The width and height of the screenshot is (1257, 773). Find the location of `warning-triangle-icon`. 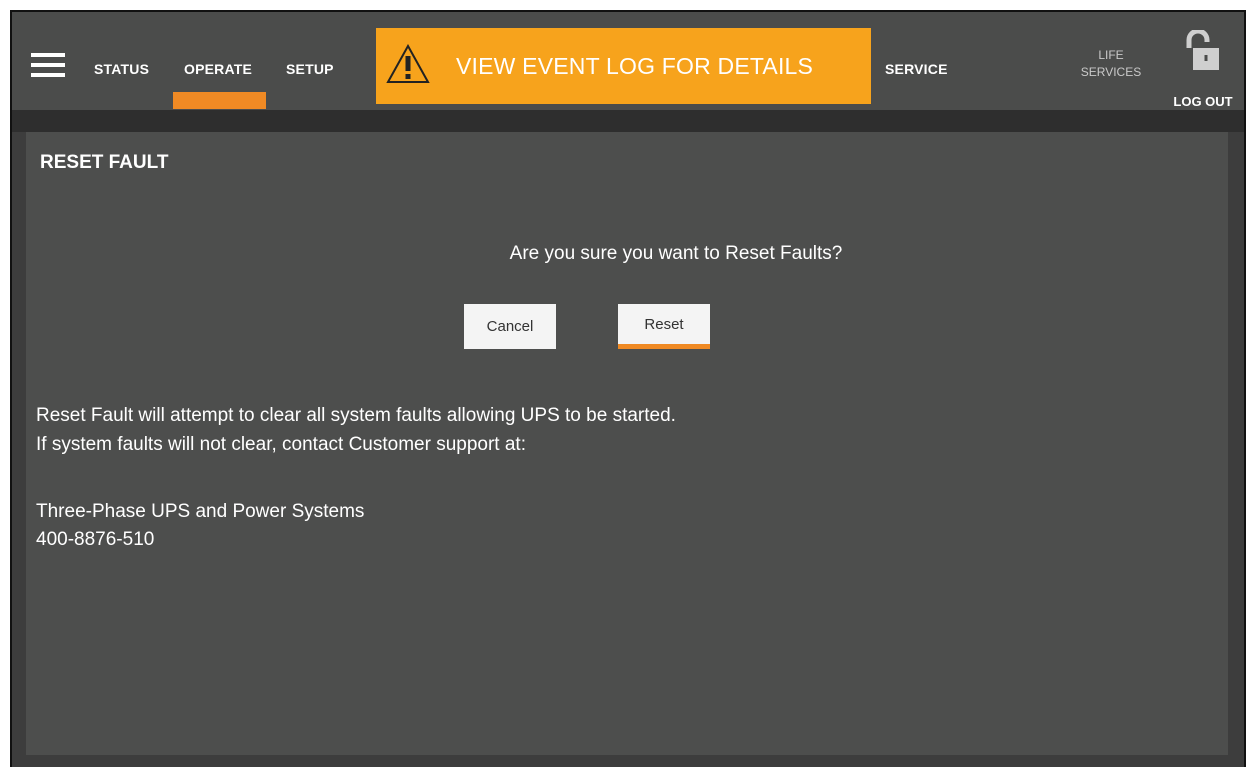

warning-triangle-icon is located at coordinates (408, 63).